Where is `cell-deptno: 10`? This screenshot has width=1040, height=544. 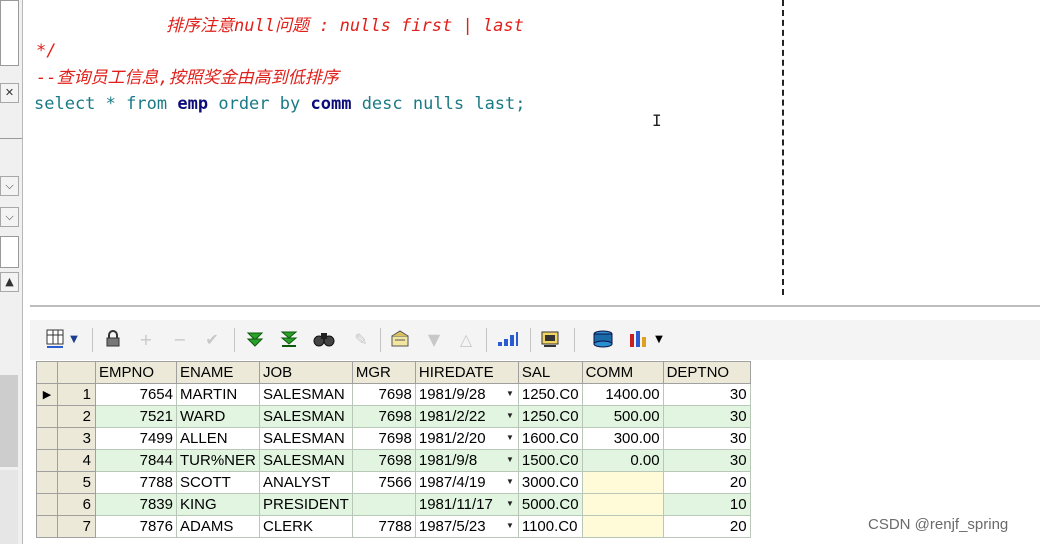
cell-deptno: 10 is located at coordinates (706, 504).